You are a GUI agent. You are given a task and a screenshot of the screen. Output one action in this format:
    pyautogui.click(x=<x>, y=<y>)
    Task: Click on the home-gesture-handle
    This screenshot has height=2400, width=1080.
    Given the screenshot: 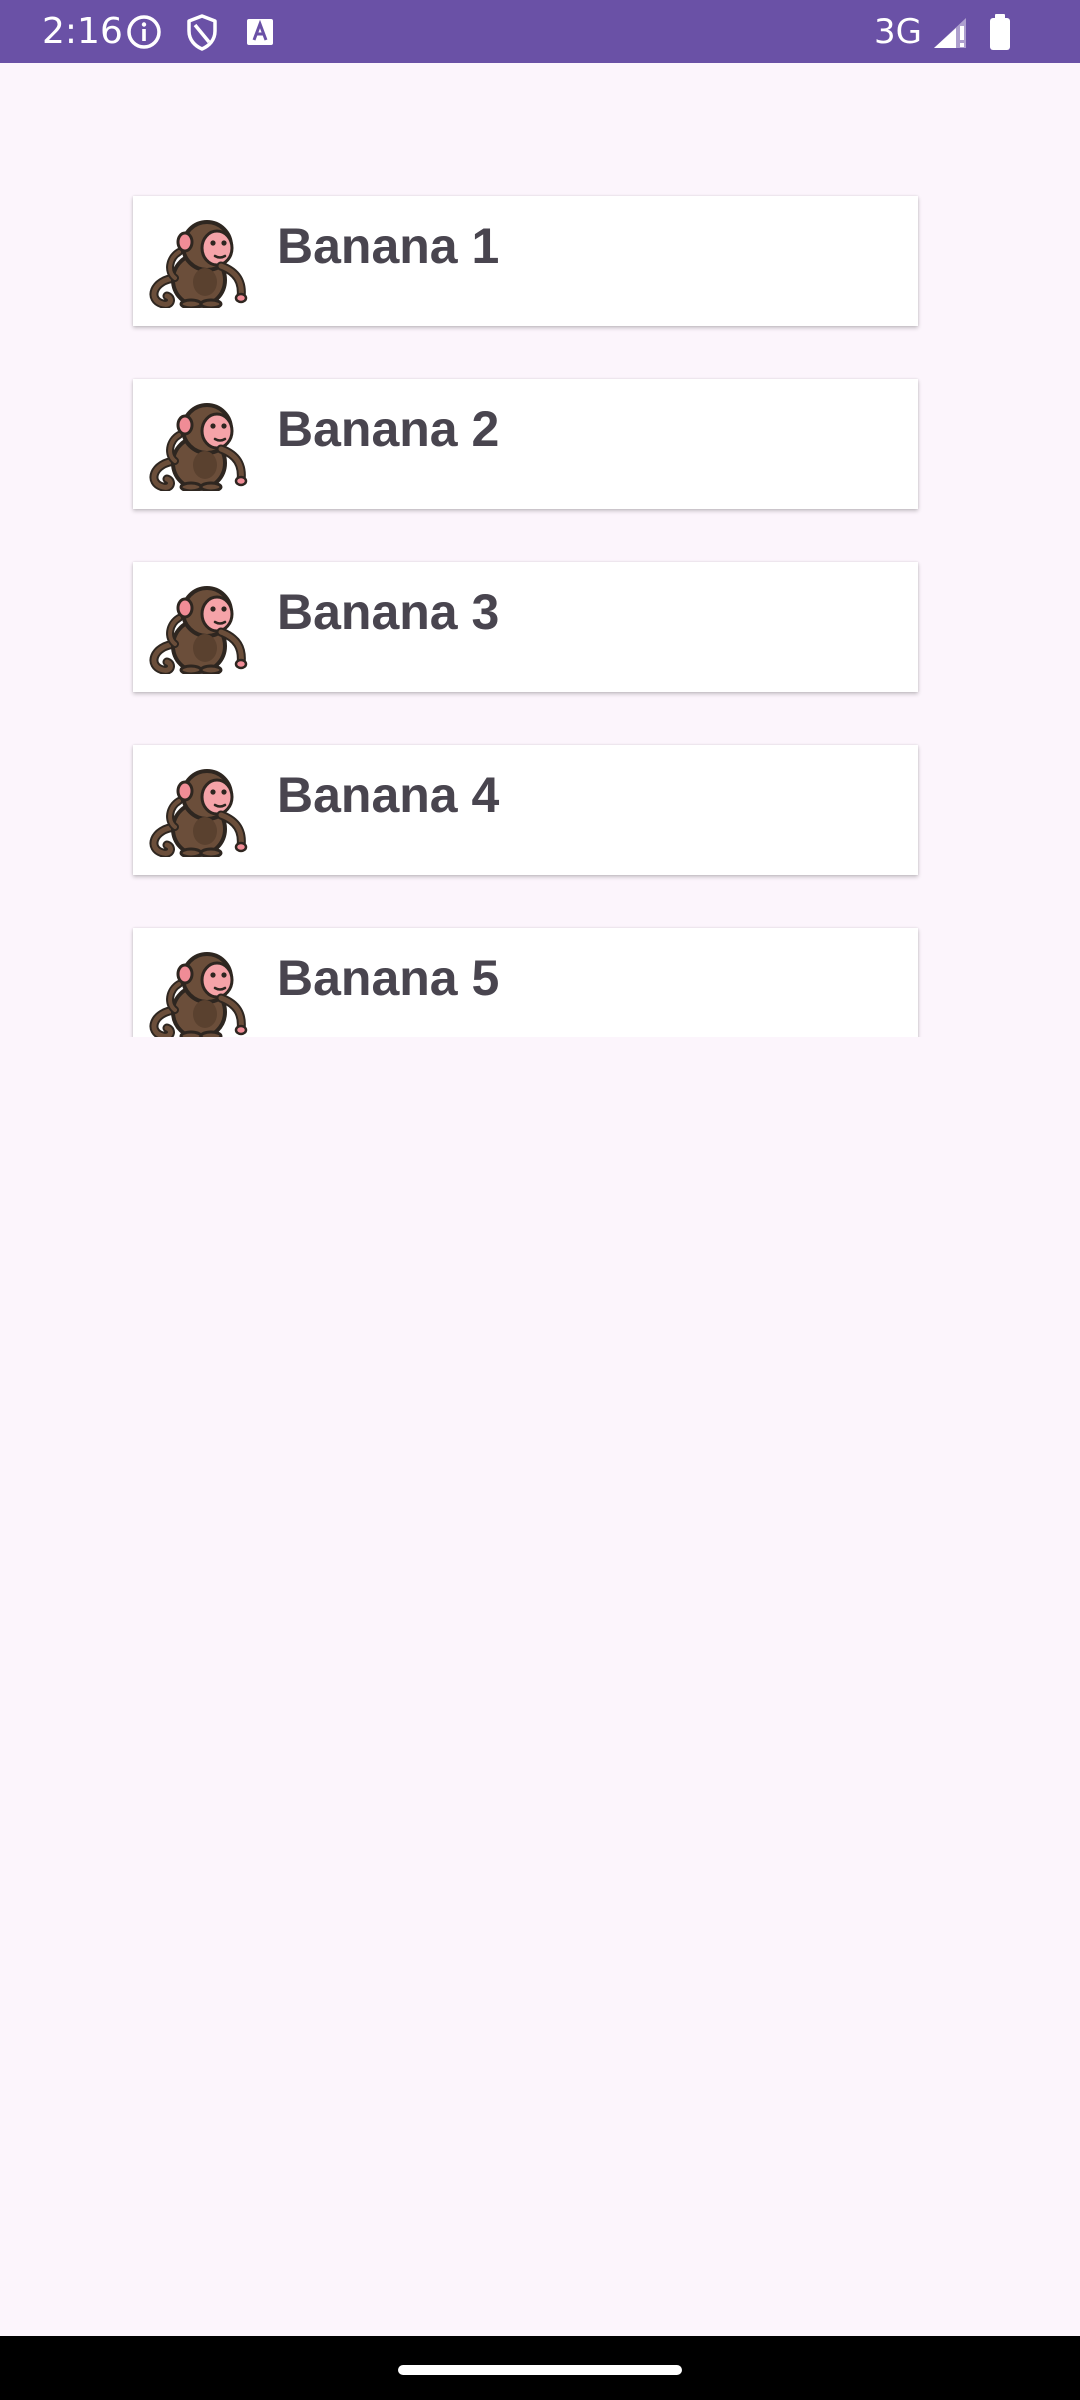 What is the action you would take?
    pyautogui.click(x=540, y=2370)
    